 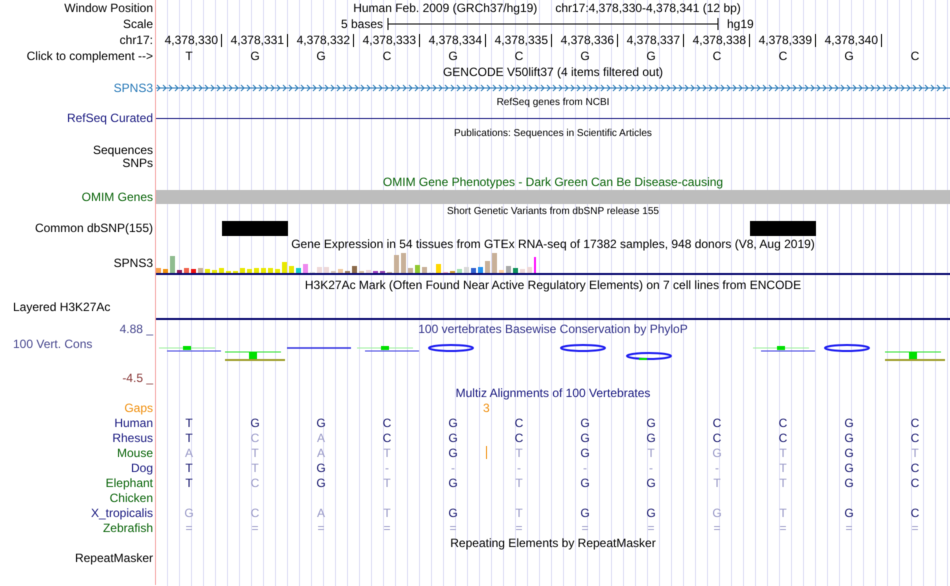 What do you see at coordinates (132, 438) in the screenshot?
I see `species-label: Rhesus` at bounding box center [132, 438].